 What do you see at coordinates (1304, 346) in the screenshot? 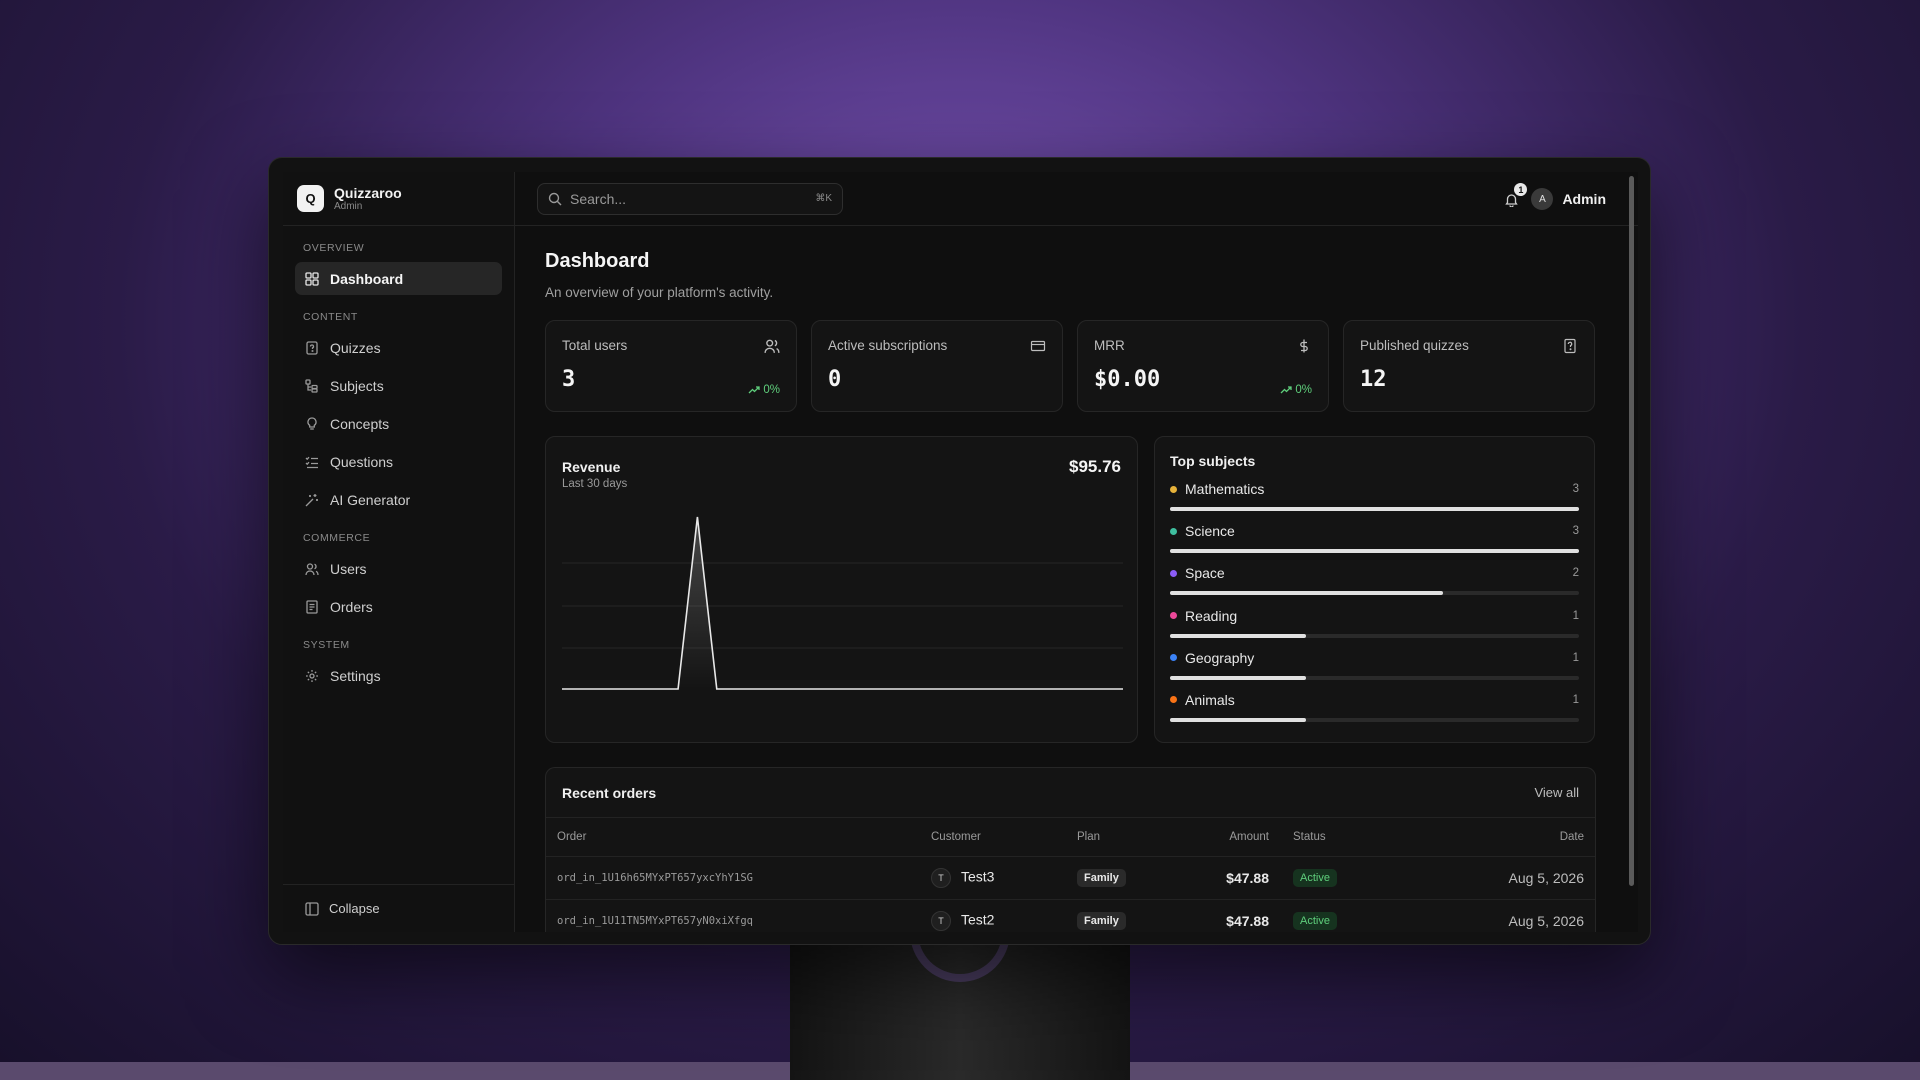
I see `dollar-icon` at bounding box center [1304, 346].